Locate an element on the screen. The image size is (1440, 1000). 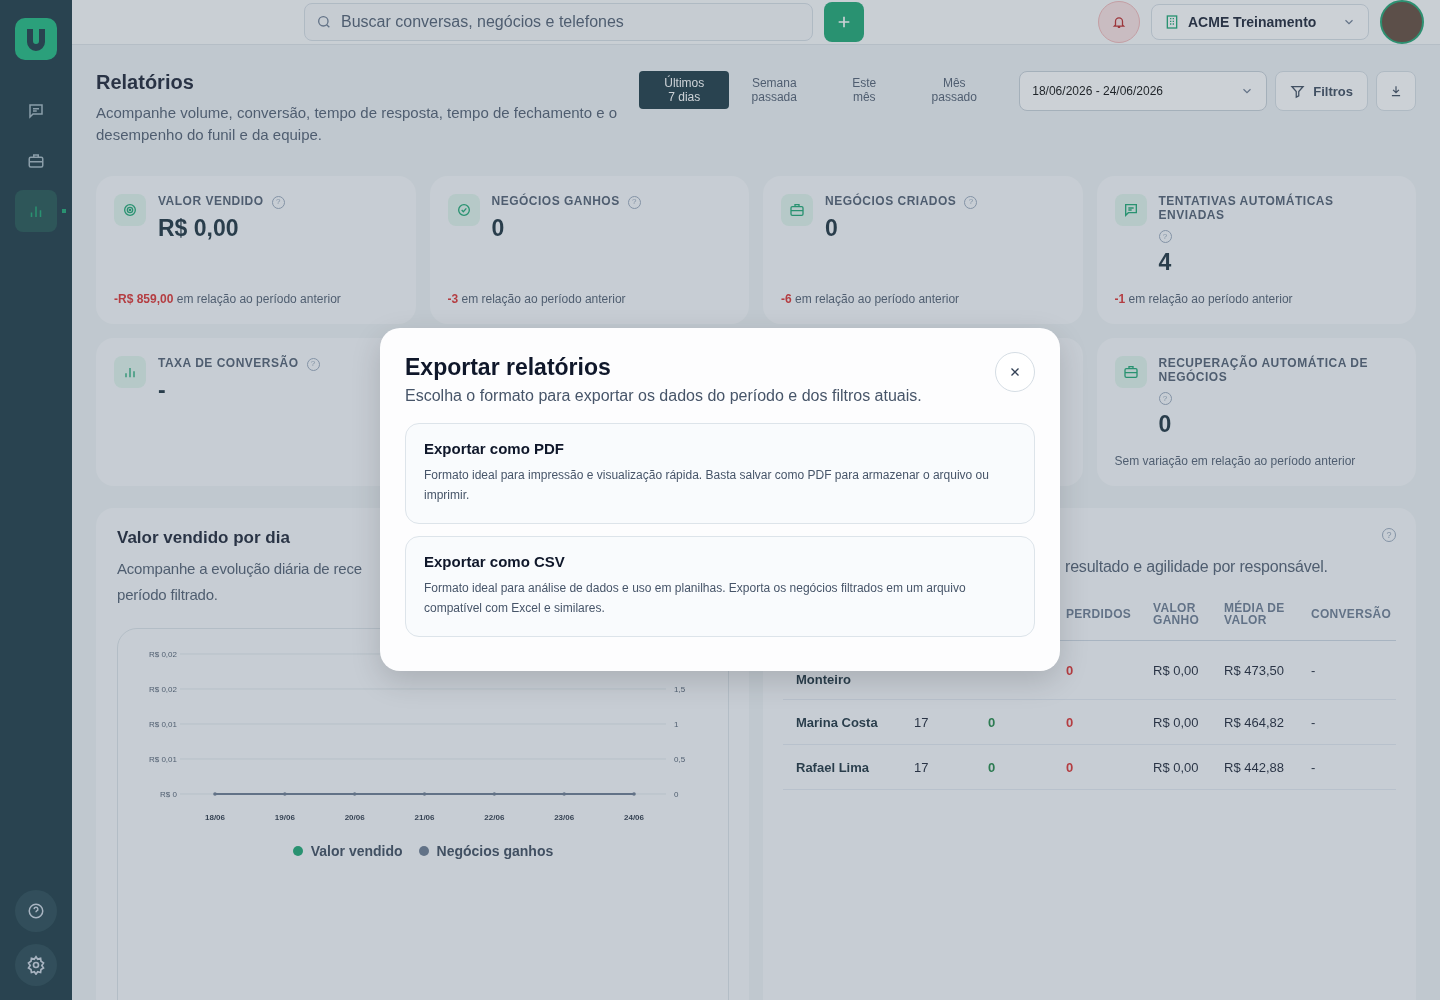
axis-label: 20/06 is located at coordinates (354, 817).